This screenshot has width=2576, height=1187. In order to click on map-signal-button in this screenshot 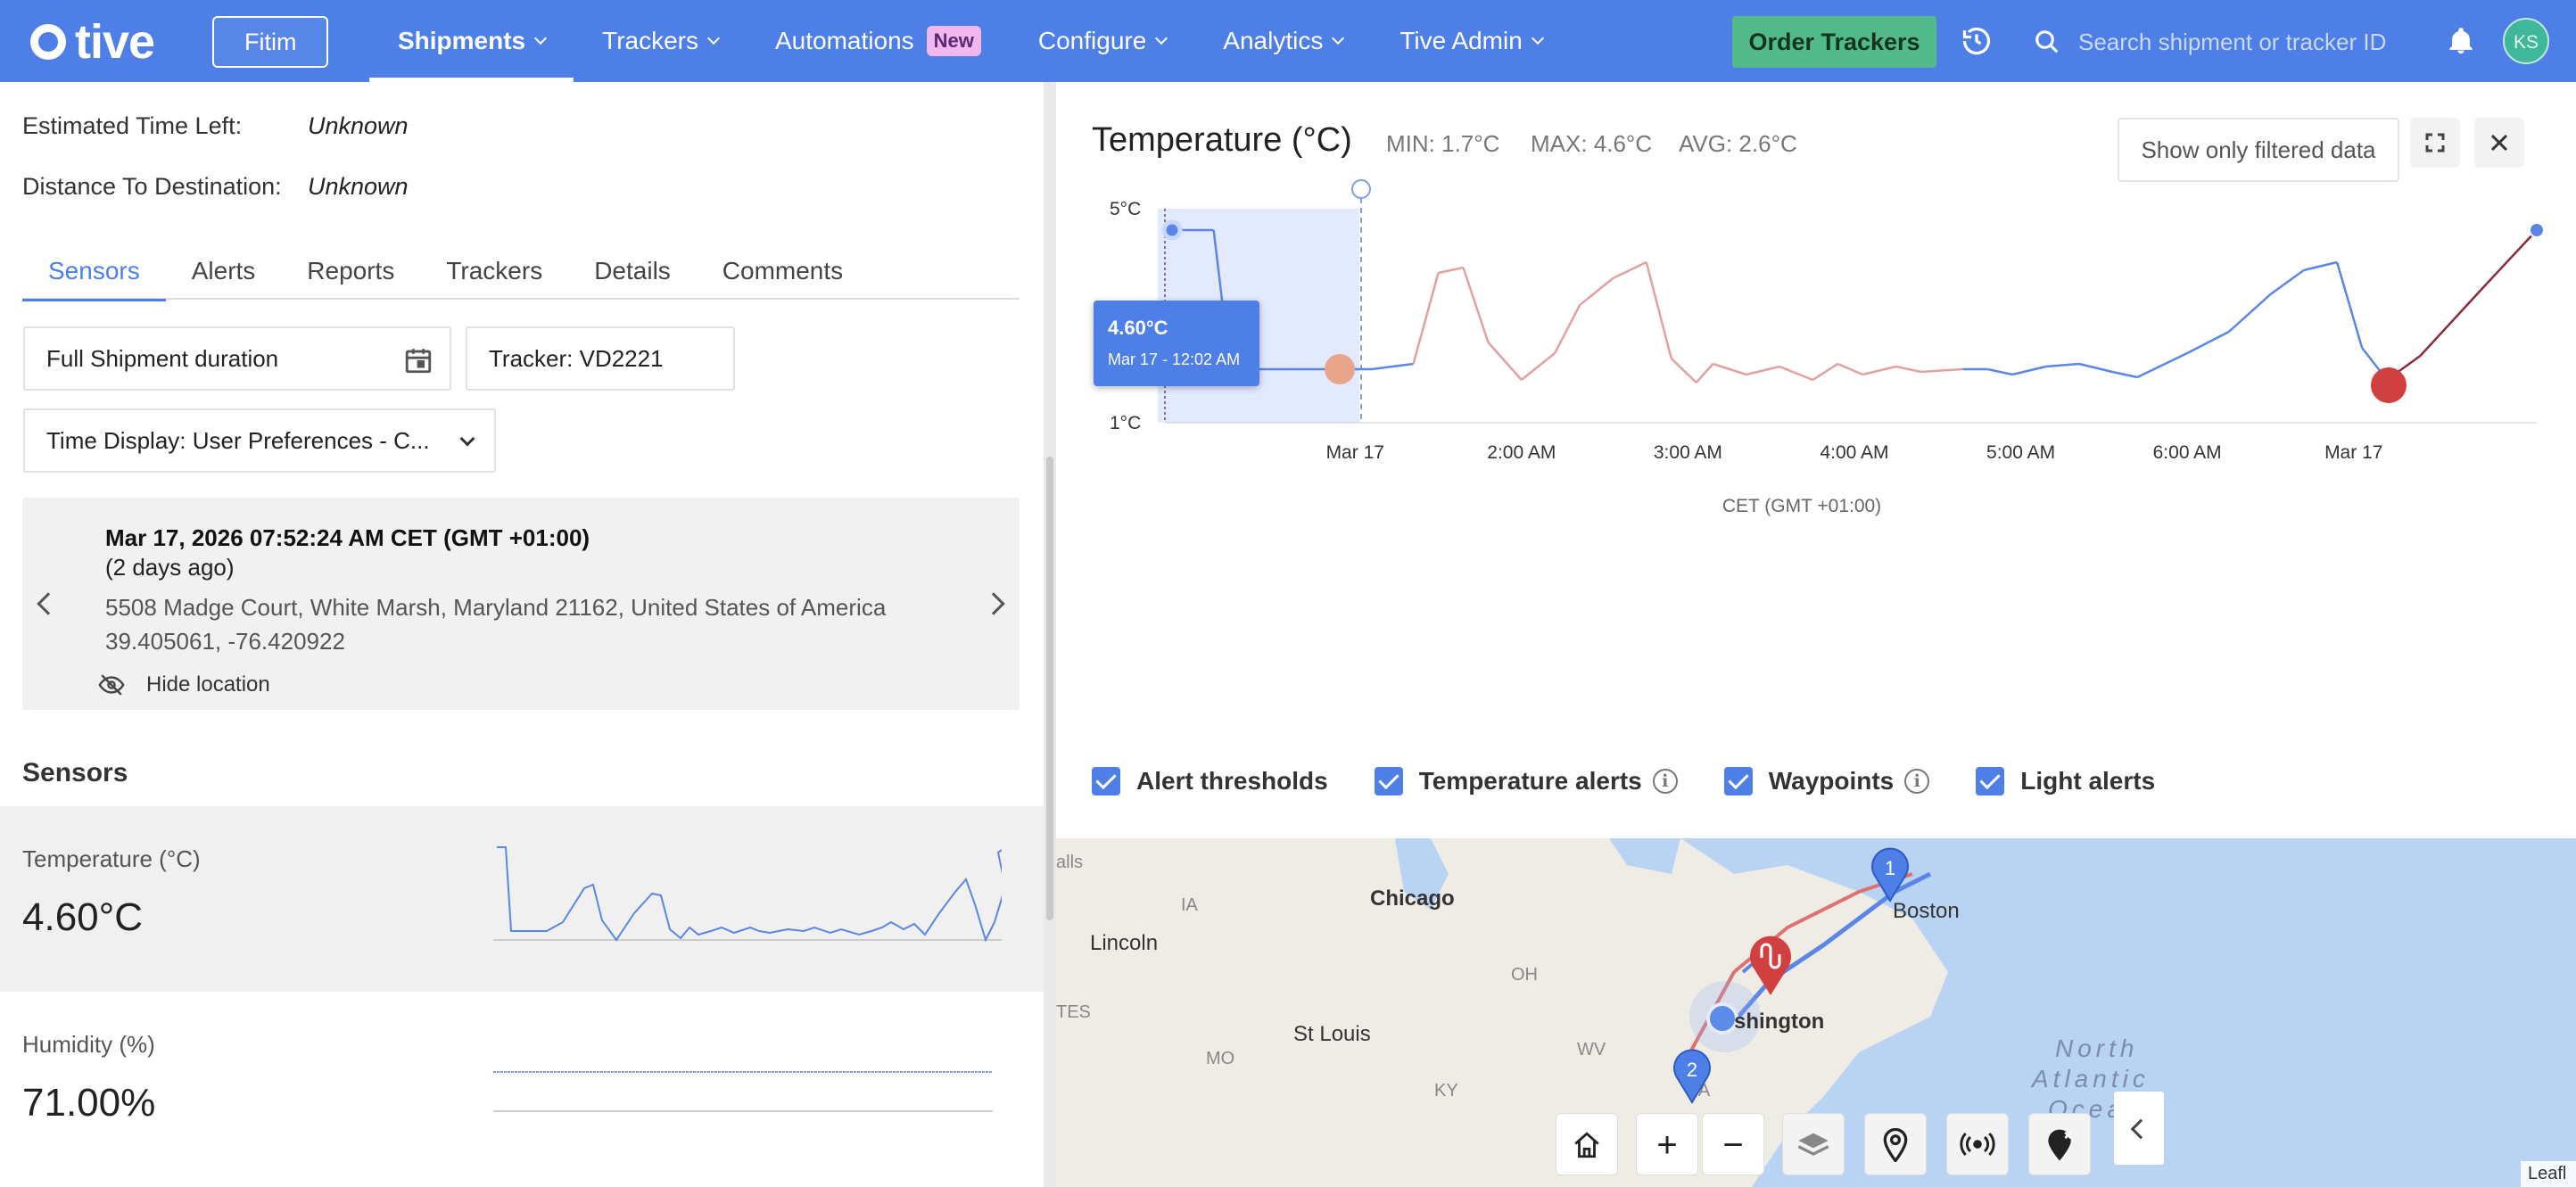, I will do `click(1978, 1144)`.